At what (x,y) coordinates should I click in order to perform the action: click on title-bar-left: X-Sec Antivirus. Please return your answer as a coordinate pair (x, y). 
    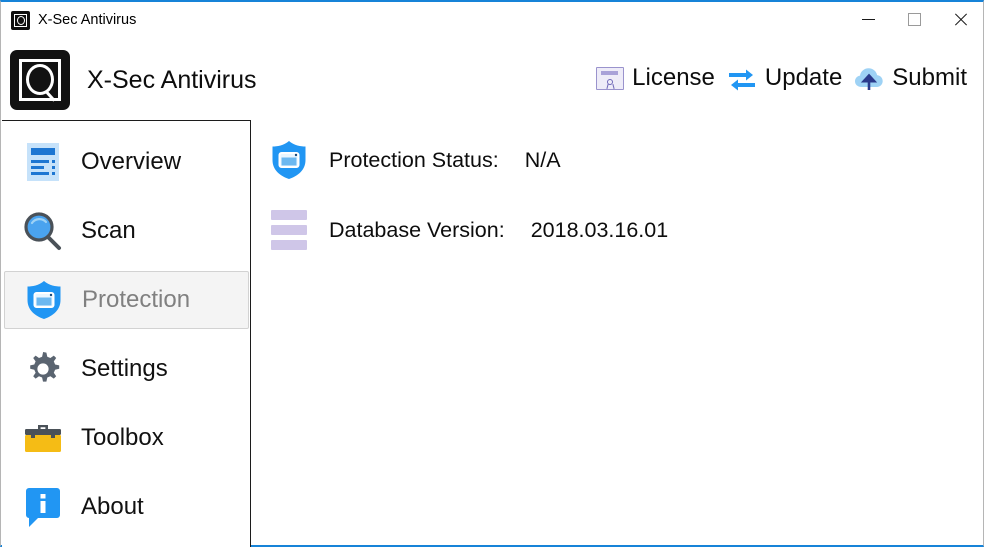
    Looking at the image, I should click on (69, 20).